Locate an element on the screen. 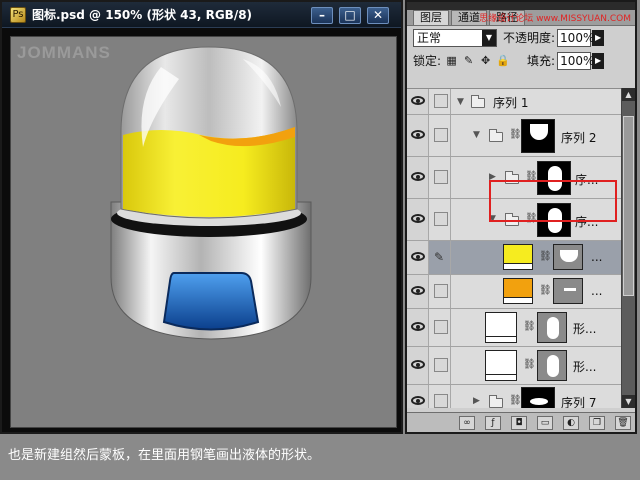 The image size is (640, 480). close-button: ✕ is located at coordinates (378, 15).